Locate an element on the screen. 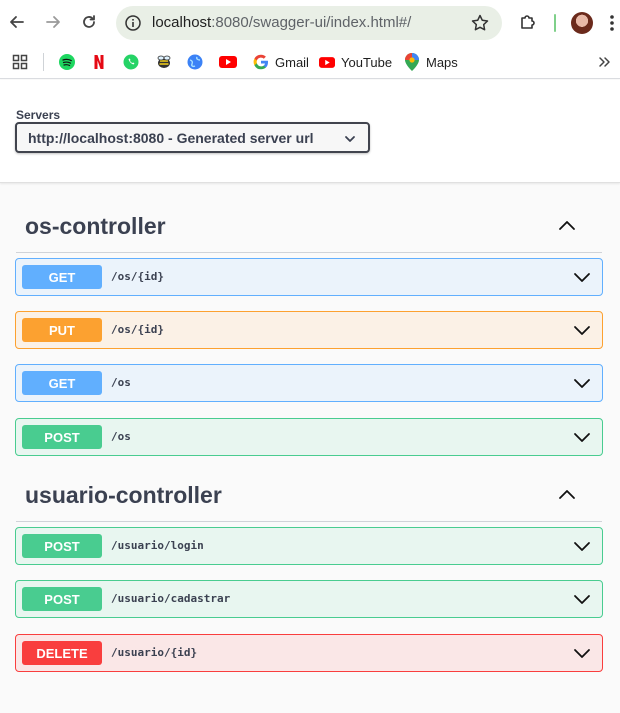 Image resolution: width=620 pixels, height=713 pixels. bookmark-label: Maps is located at coordinates (442, 62).